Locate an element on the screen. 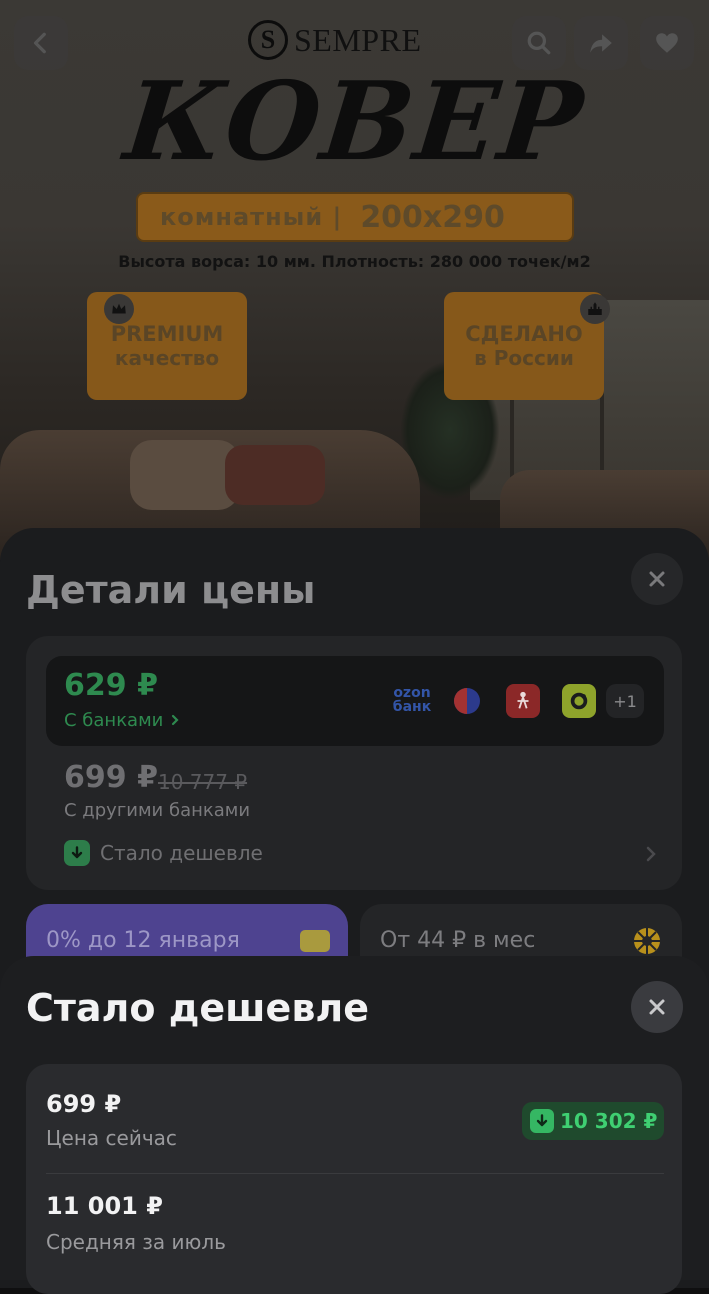 The image size is (709, 1294). current-price-label: Цена сейчас is located at coordinates (111, 1138).